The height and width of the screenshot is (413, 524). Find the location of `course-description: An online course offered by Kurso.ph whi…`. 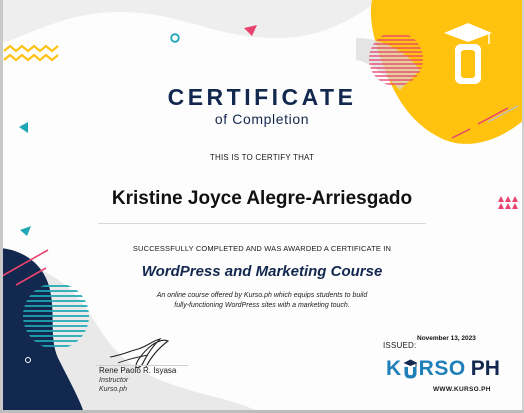

course-description: An online course offered by Kurso.ph whi… is located at coordinates (262, 300).